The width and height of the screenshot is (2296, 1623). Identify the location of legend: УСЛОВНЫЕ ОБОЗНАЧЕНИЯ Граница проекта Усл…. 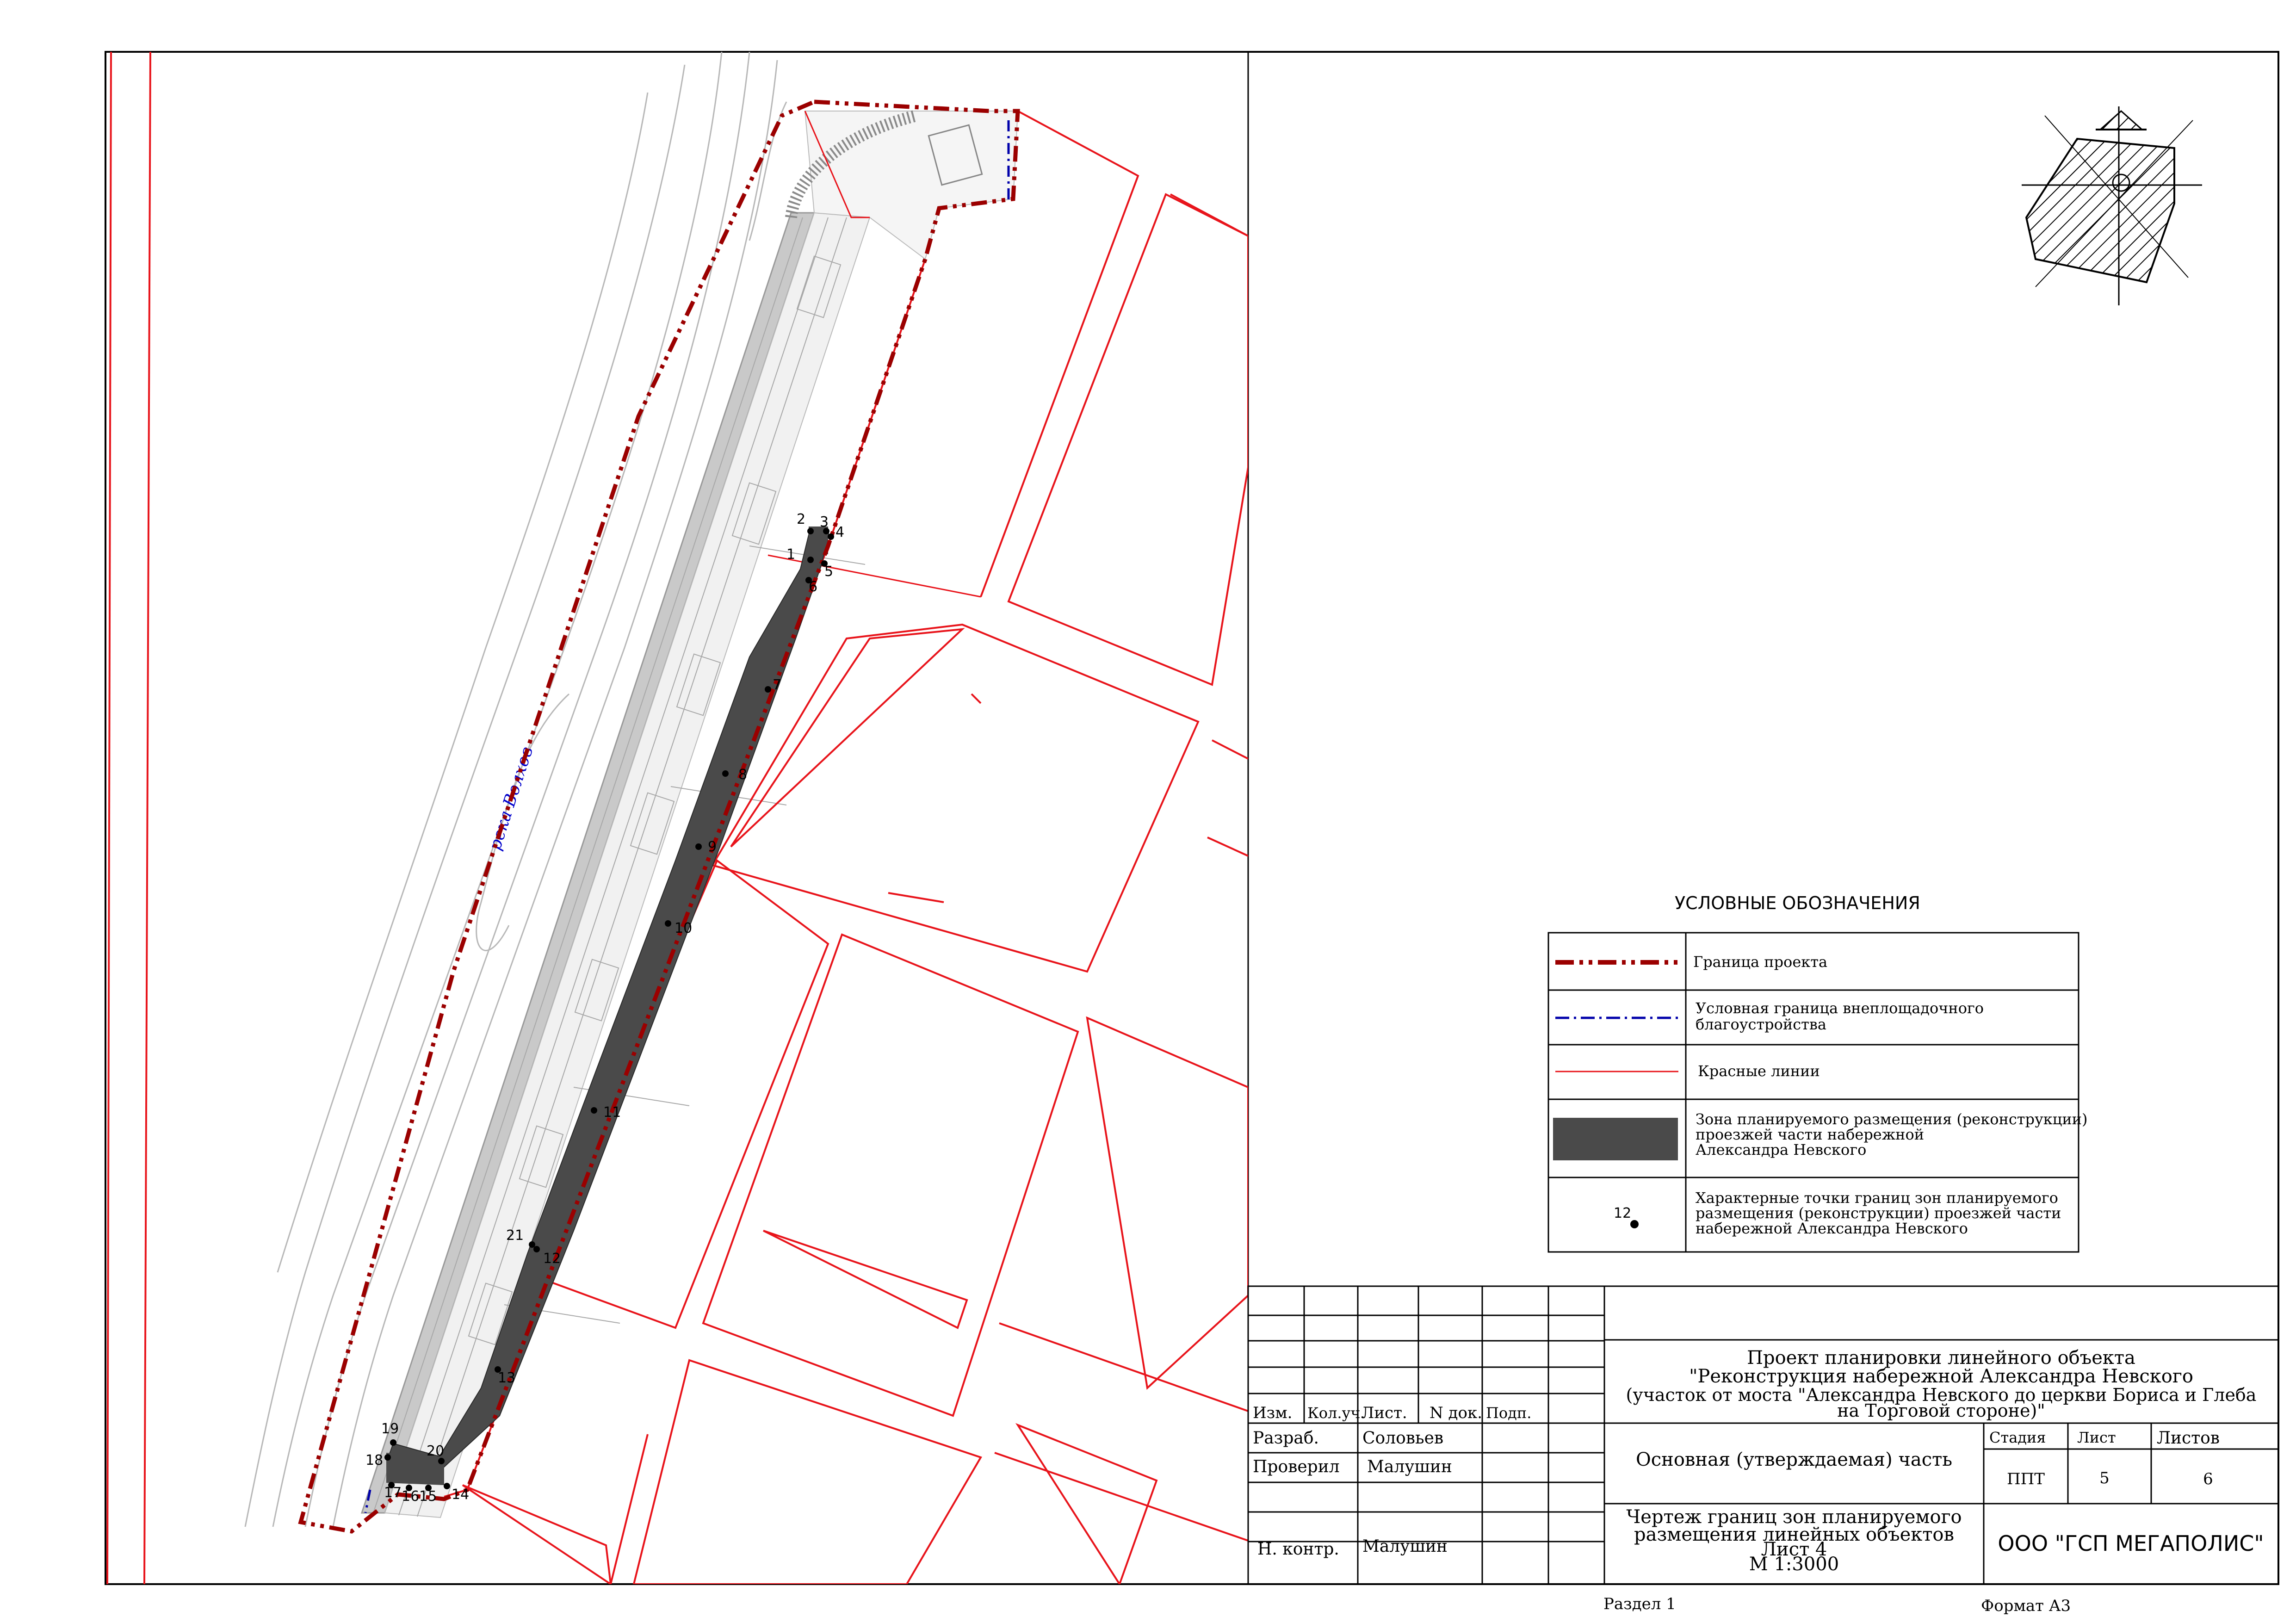
(1817, 1073).